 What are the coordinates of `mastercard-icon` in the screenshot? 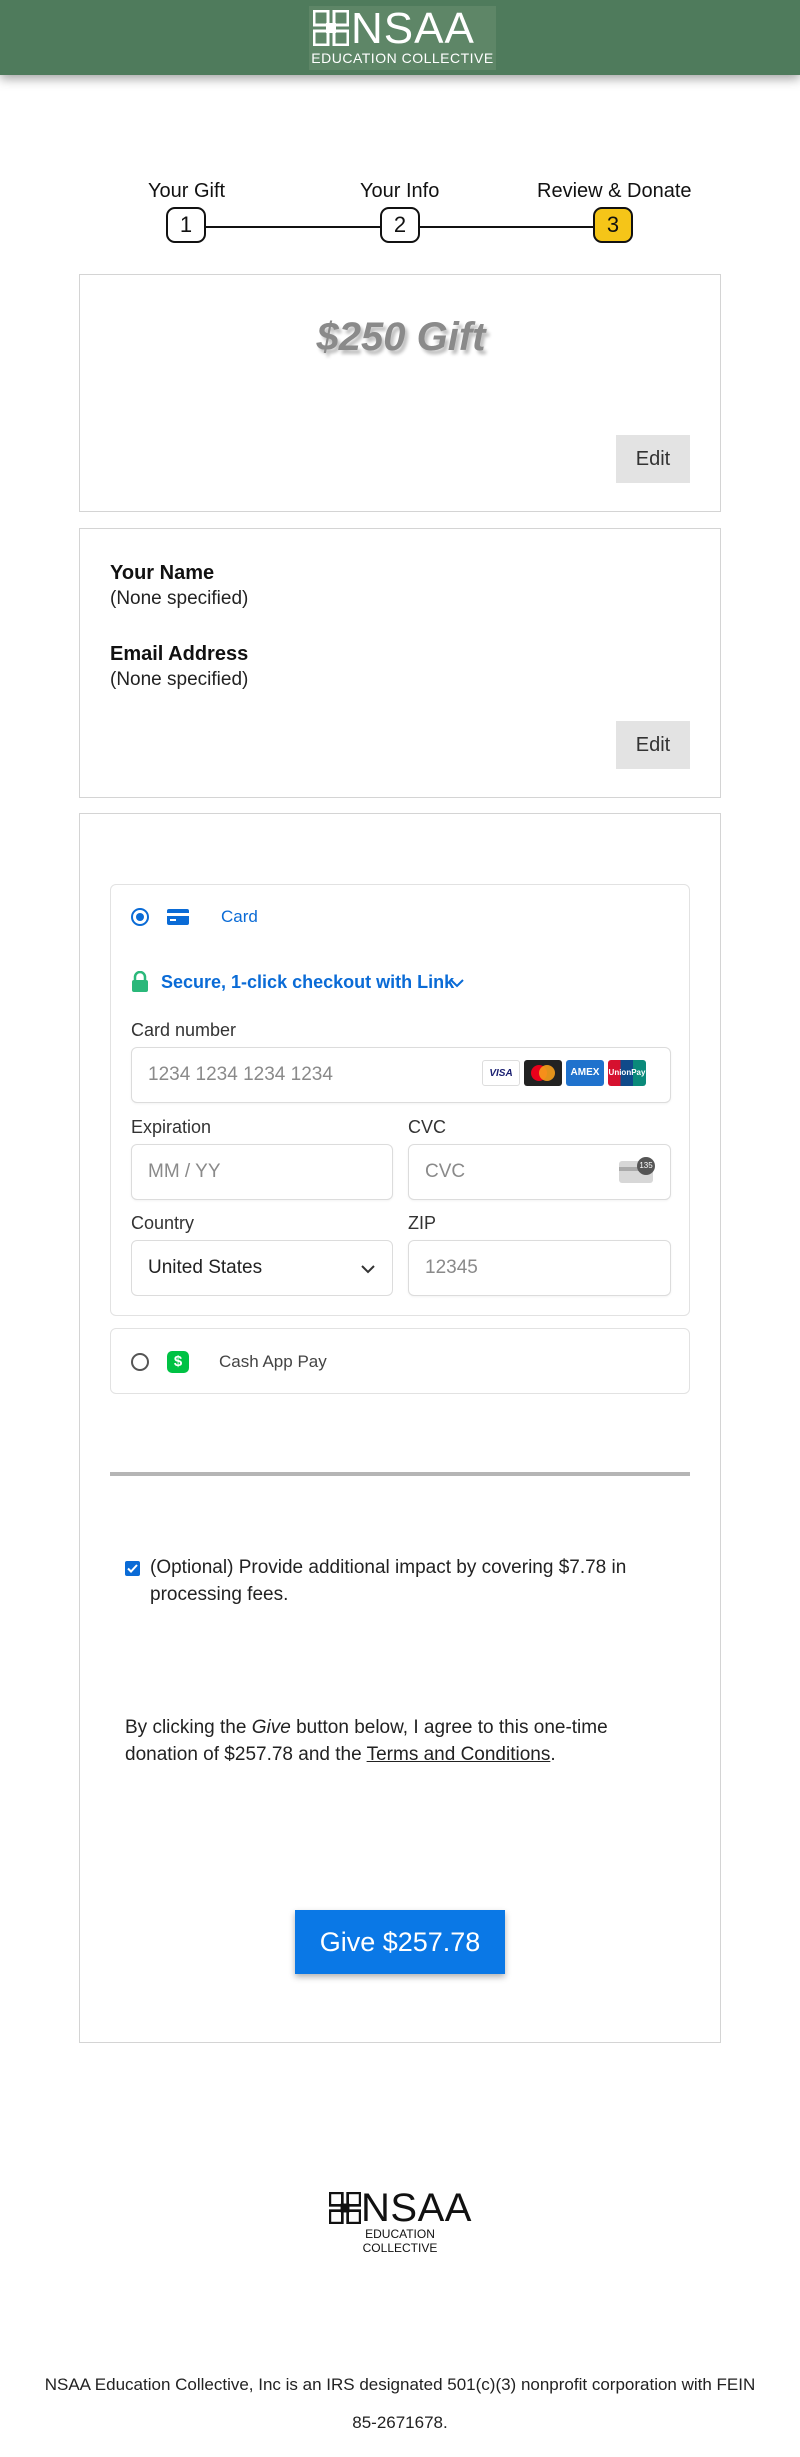 It's located at (543, 1073).